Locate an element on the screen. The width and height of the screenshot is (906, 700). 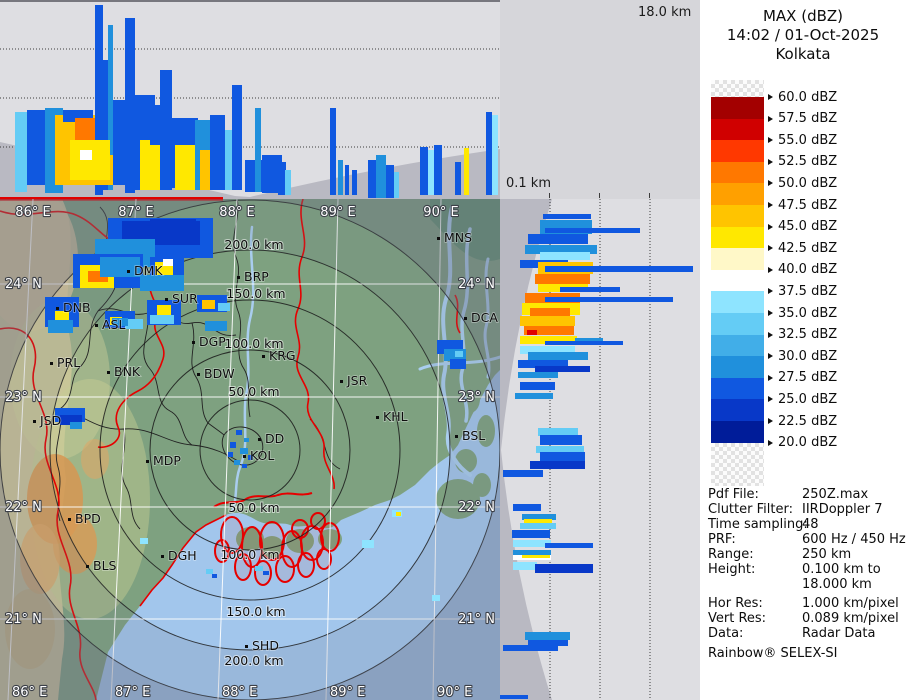
legend-value: 30.0 dBZ is located at coordinates (808, 356).